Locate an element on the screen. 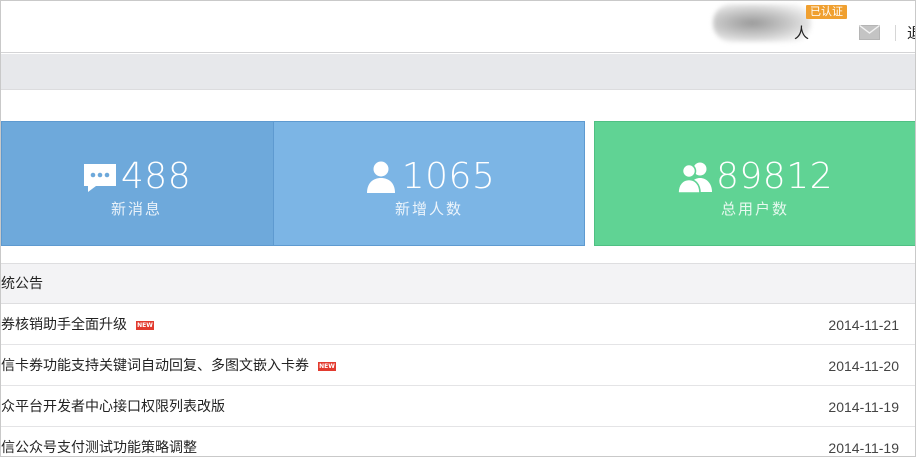 The width and height of the screenshot is (916, 457). stat-card-new-users: 1065 新增人数 is located at coordinates (429, 183).